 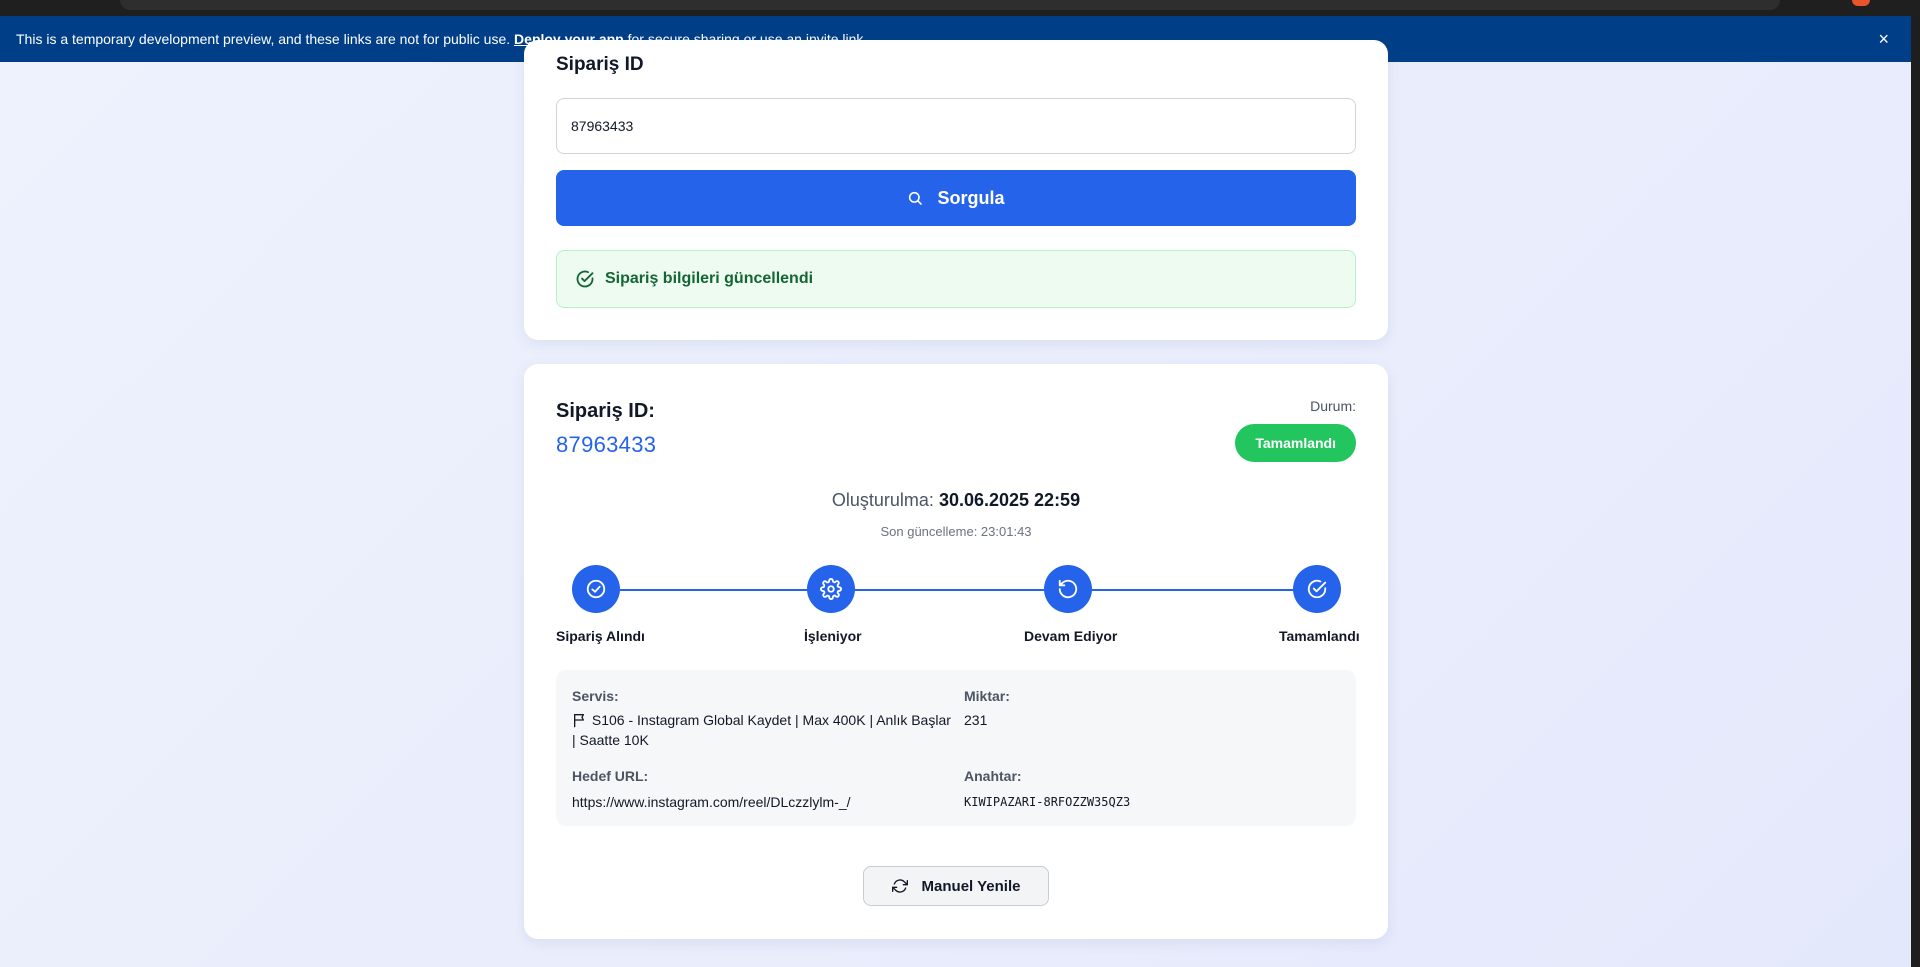 I want to click on scrollbar, so click(x=1915, y=491).